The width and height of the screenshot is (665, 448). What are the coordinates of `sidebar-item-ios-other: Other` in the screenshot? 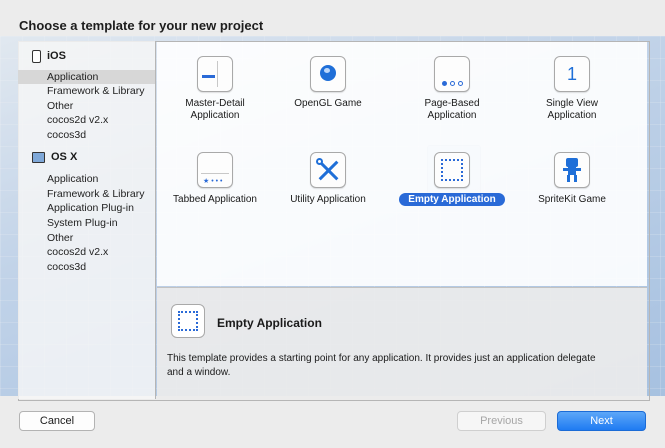 It's located at (86, 106).